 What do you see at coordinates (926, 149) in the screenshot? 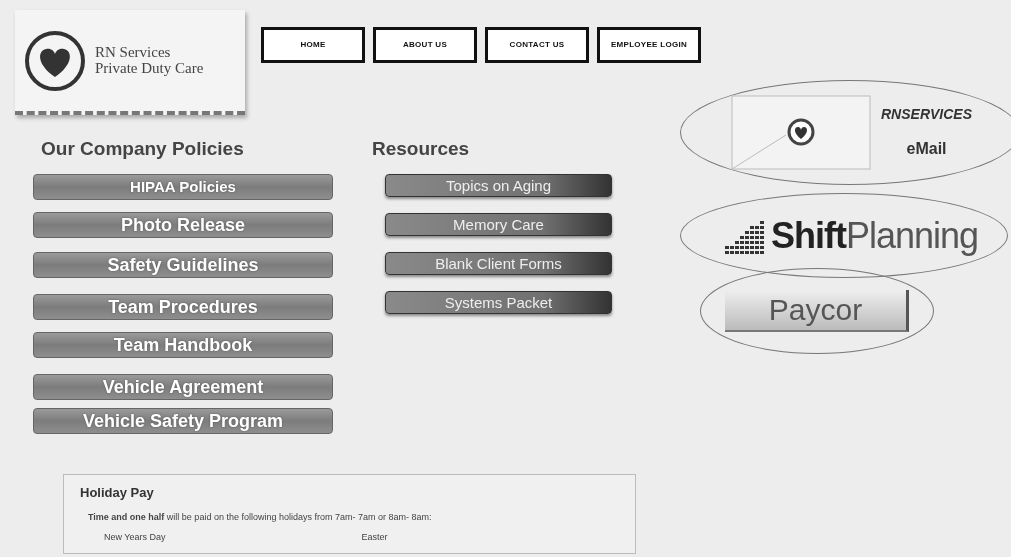
I see `email-label: eMail` at bounding box center [926, 149].